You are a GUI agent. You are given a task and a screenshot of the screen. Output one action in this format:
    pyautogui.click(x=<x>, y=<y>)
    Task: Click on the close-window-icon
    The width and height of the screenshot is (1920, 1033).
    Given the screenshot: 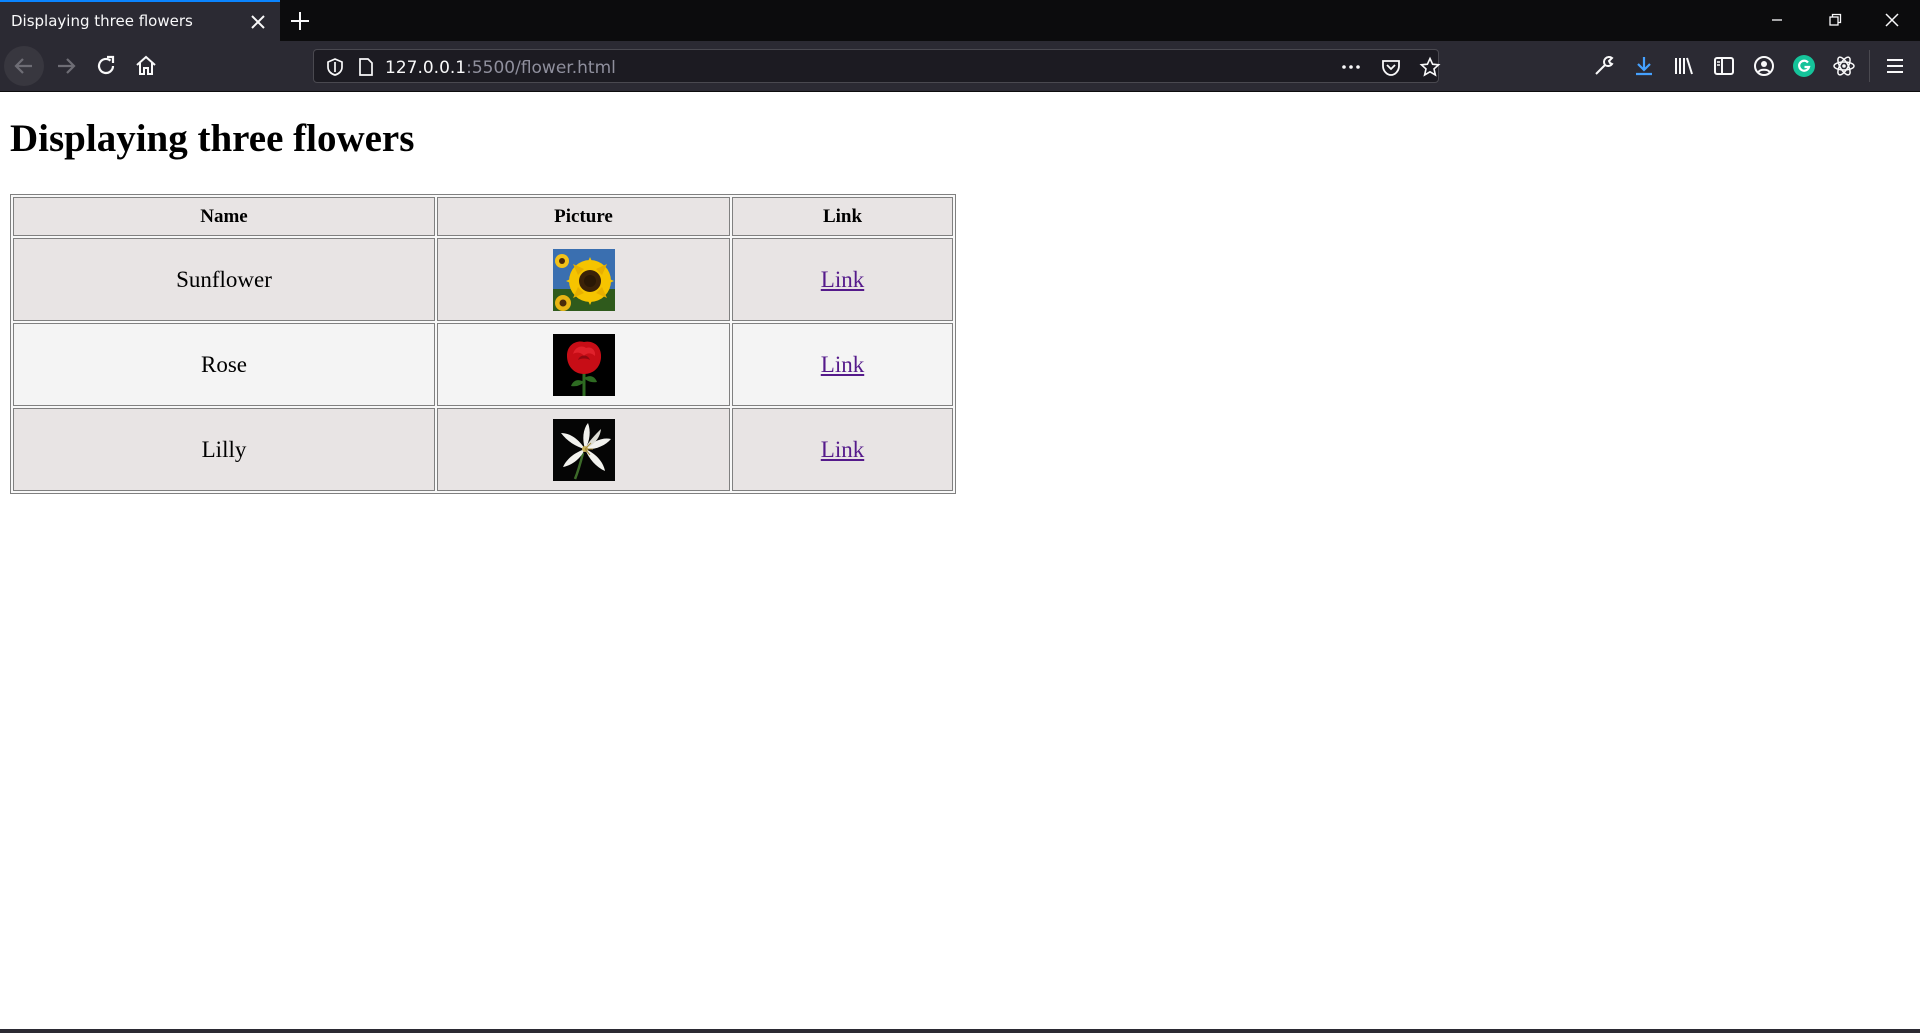 What is the action you would take?
    pyautogui.click(x=1892, y=20)
    